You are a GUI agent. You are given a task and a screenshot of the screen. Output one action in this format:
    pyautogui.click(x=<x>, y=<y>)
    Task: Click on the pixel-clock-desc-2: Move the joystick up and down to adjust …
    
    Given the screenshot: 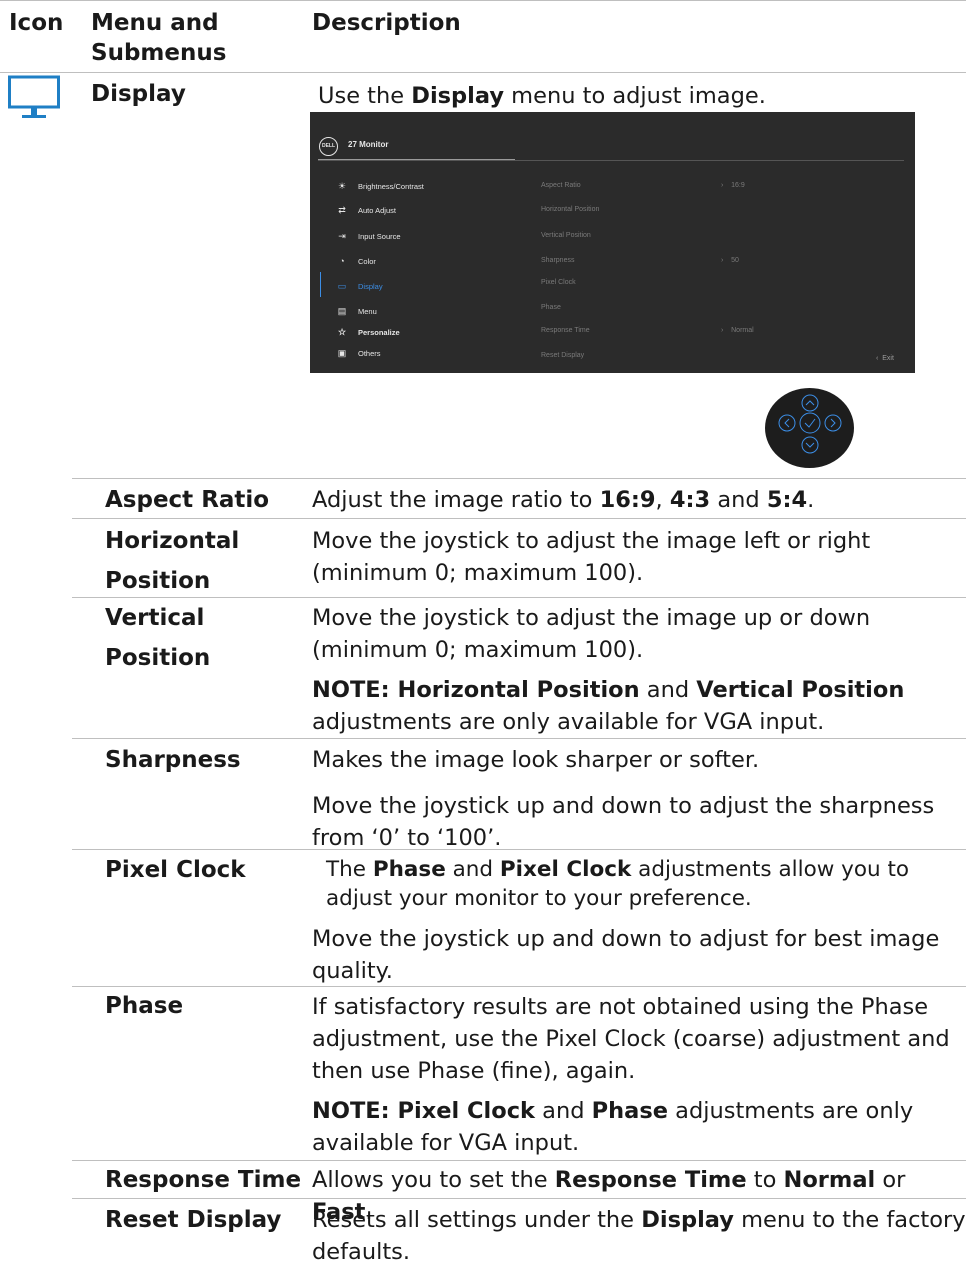 What is the action you would take?
    pyautogui.click(x=626, y=955)
    